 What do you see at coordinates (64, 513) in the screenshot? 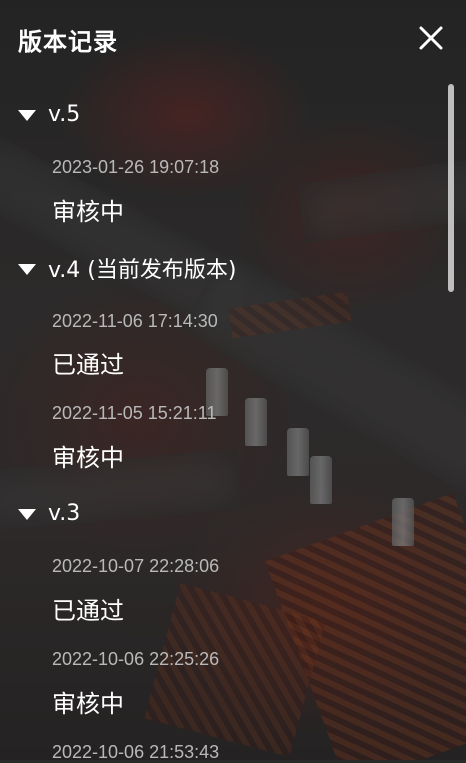
I see `version-label: v.3` at bounding box center [64, 513].